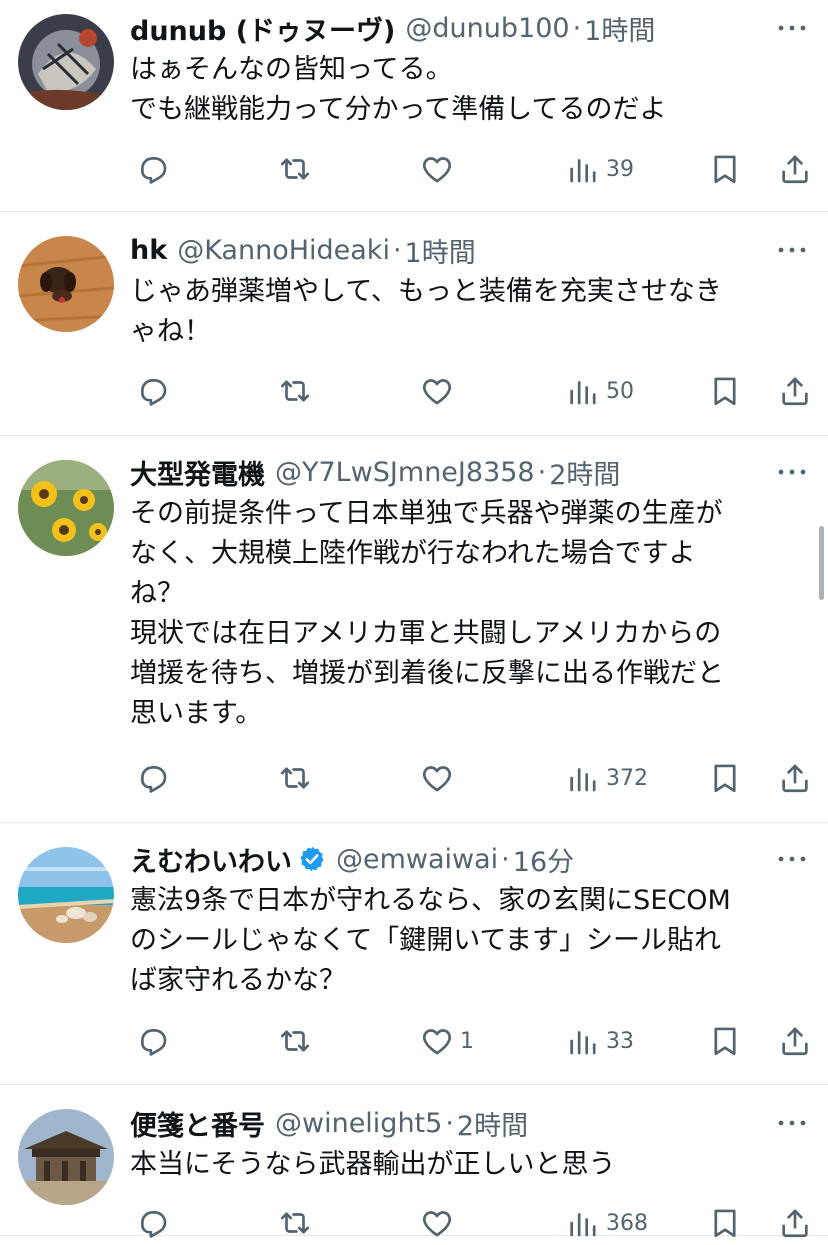 The width and height of the screenshot is (828, 1245). I want to click on scrollbar, so click(821, 563).